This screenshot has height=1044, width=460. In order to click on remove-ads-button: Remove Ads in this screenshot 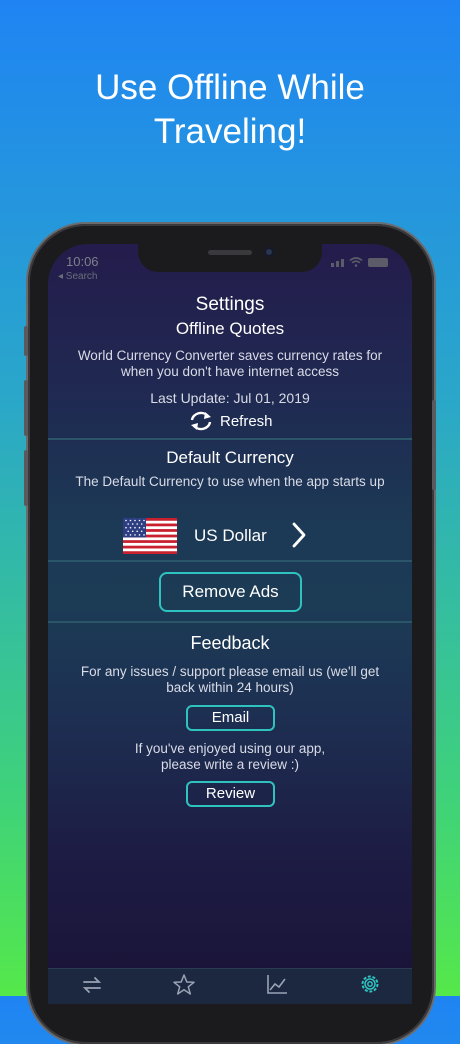, I will do `click(230, 592)`.